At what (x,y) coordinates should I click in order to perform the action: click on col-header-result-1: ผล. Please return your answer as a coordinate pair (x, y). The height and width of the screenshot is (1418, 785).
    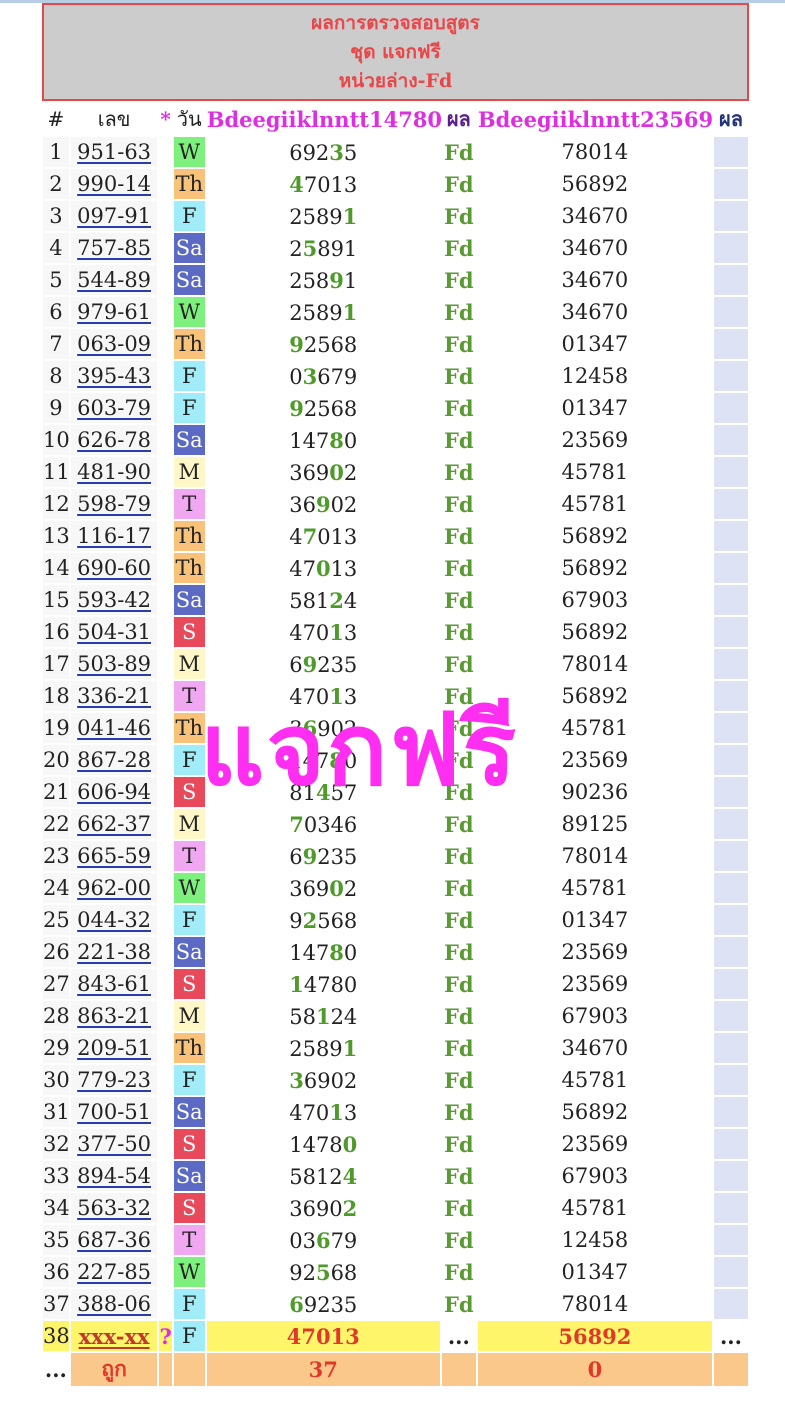
    Looking at the image, I should click on (458, 119).